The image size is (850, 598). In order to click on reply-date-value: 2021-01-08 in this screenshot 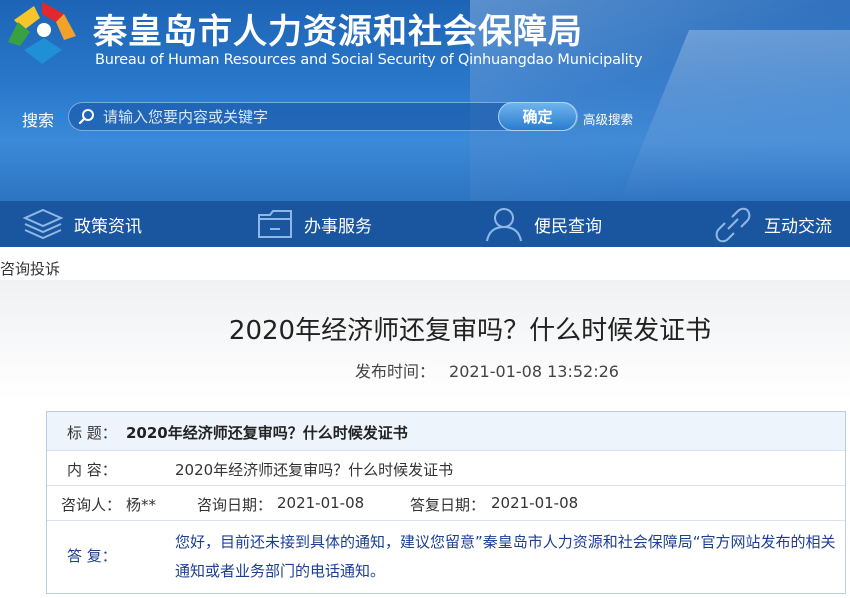, I will do `click(535, 503)`.